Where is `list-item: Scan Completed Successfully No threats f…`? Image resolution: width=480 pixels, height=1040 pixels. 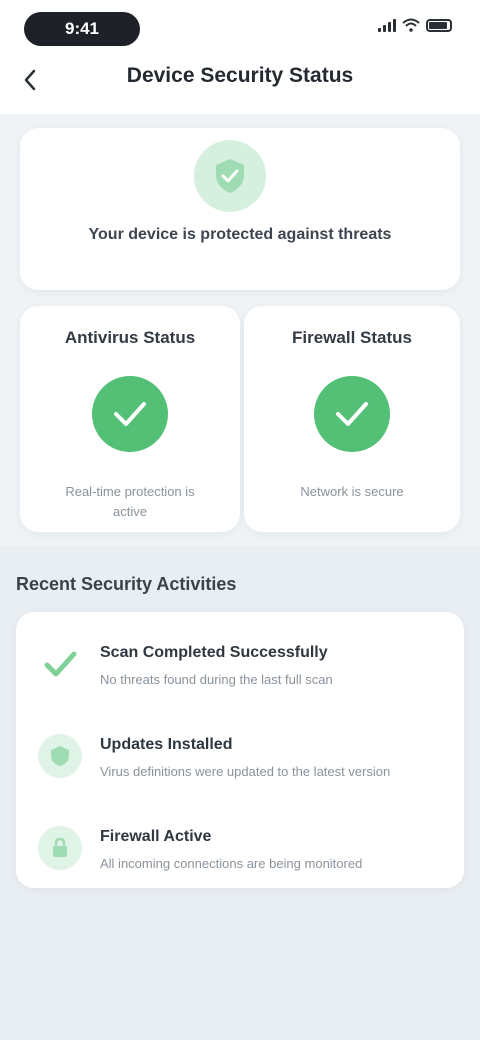
list-item: Scan Completed Successfully No threats f… is located at coordinates (240, 671).